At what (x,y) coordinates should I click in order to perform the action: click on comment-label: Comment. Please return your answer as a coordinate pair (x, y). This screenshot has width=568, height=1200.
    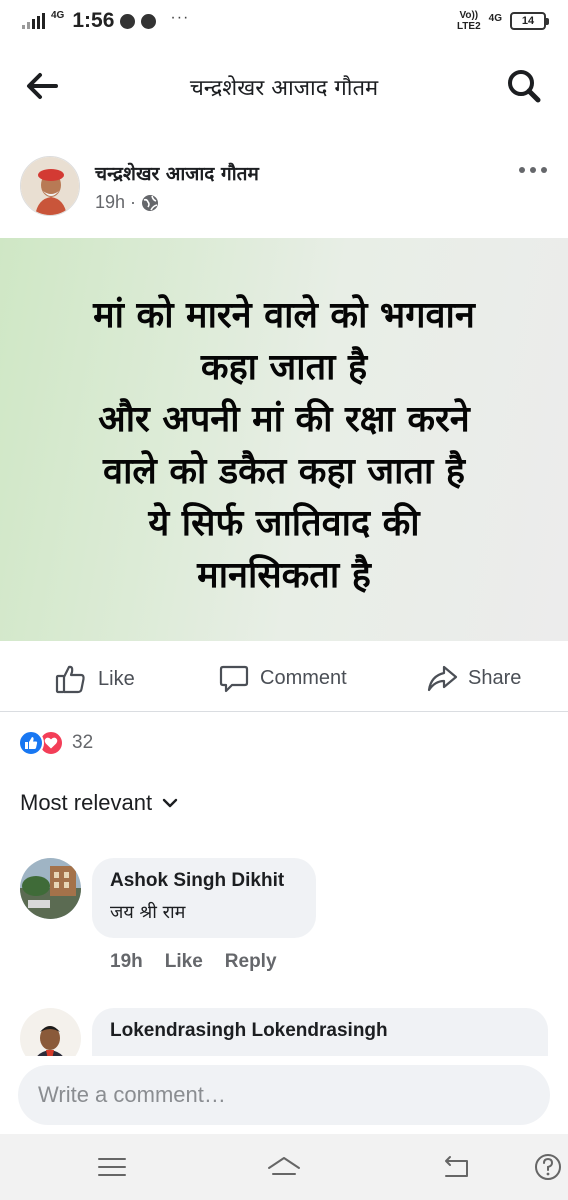
    Looking at the image, I should click on (303, 677).